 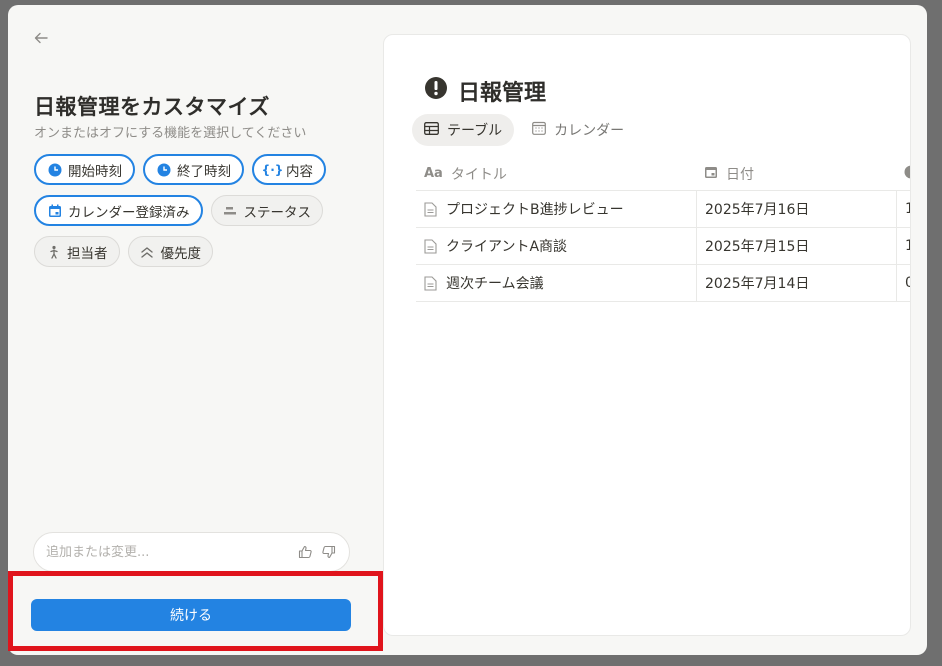 What do you see at coordinates (556, 283) in the screenshot?
I see `title-cell: 週次チーム会議` at bounding box center [556, 283].